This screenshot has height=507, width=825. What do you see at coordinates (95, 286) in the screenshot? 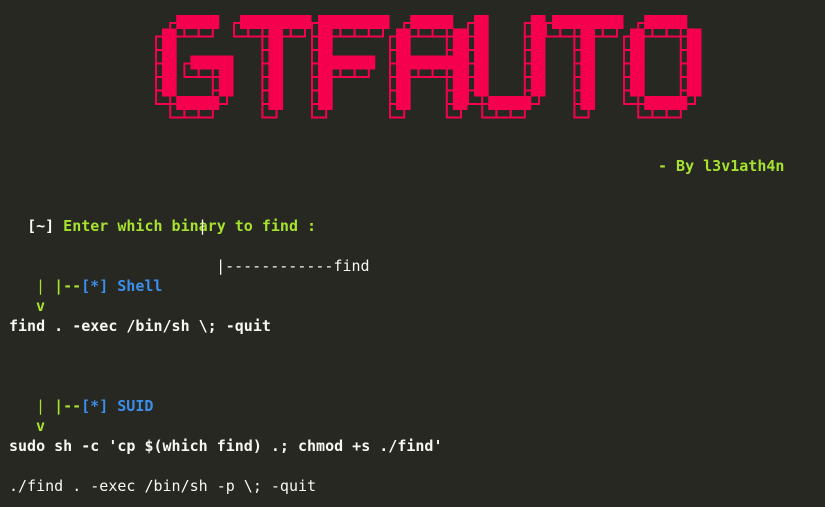
I see `shell-marker: [*]` at bounding box center [95, 286].